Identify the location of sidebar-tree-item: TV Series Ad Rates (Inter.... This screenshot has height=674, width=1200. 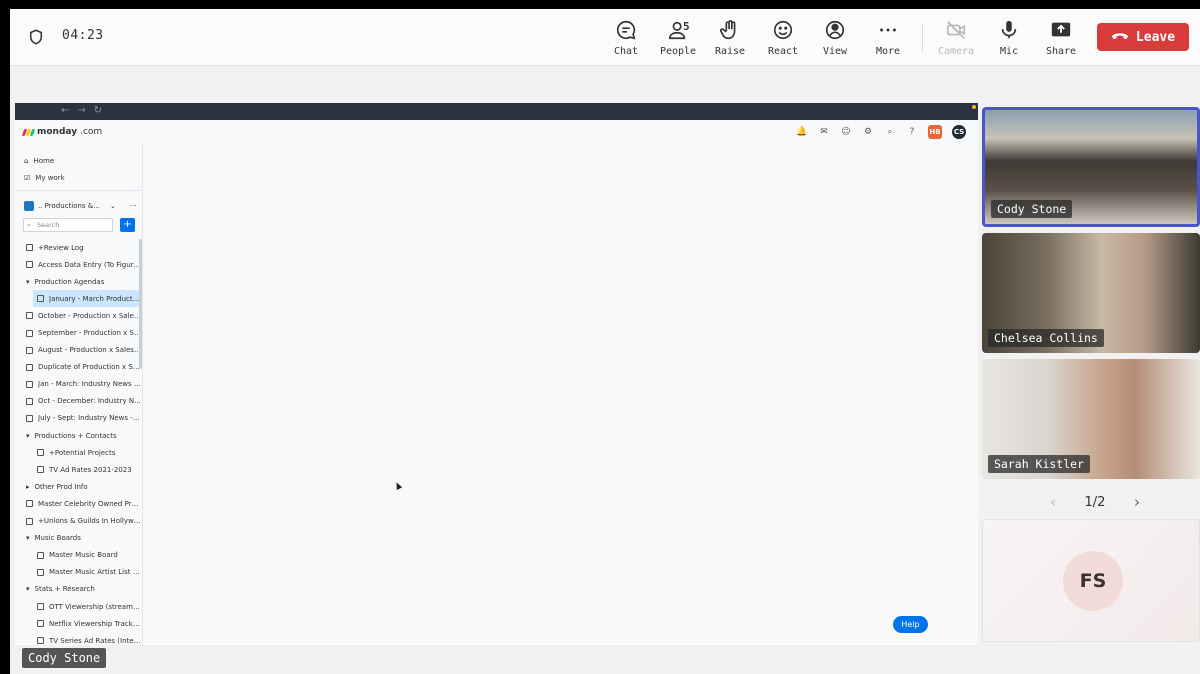
(78, 638).